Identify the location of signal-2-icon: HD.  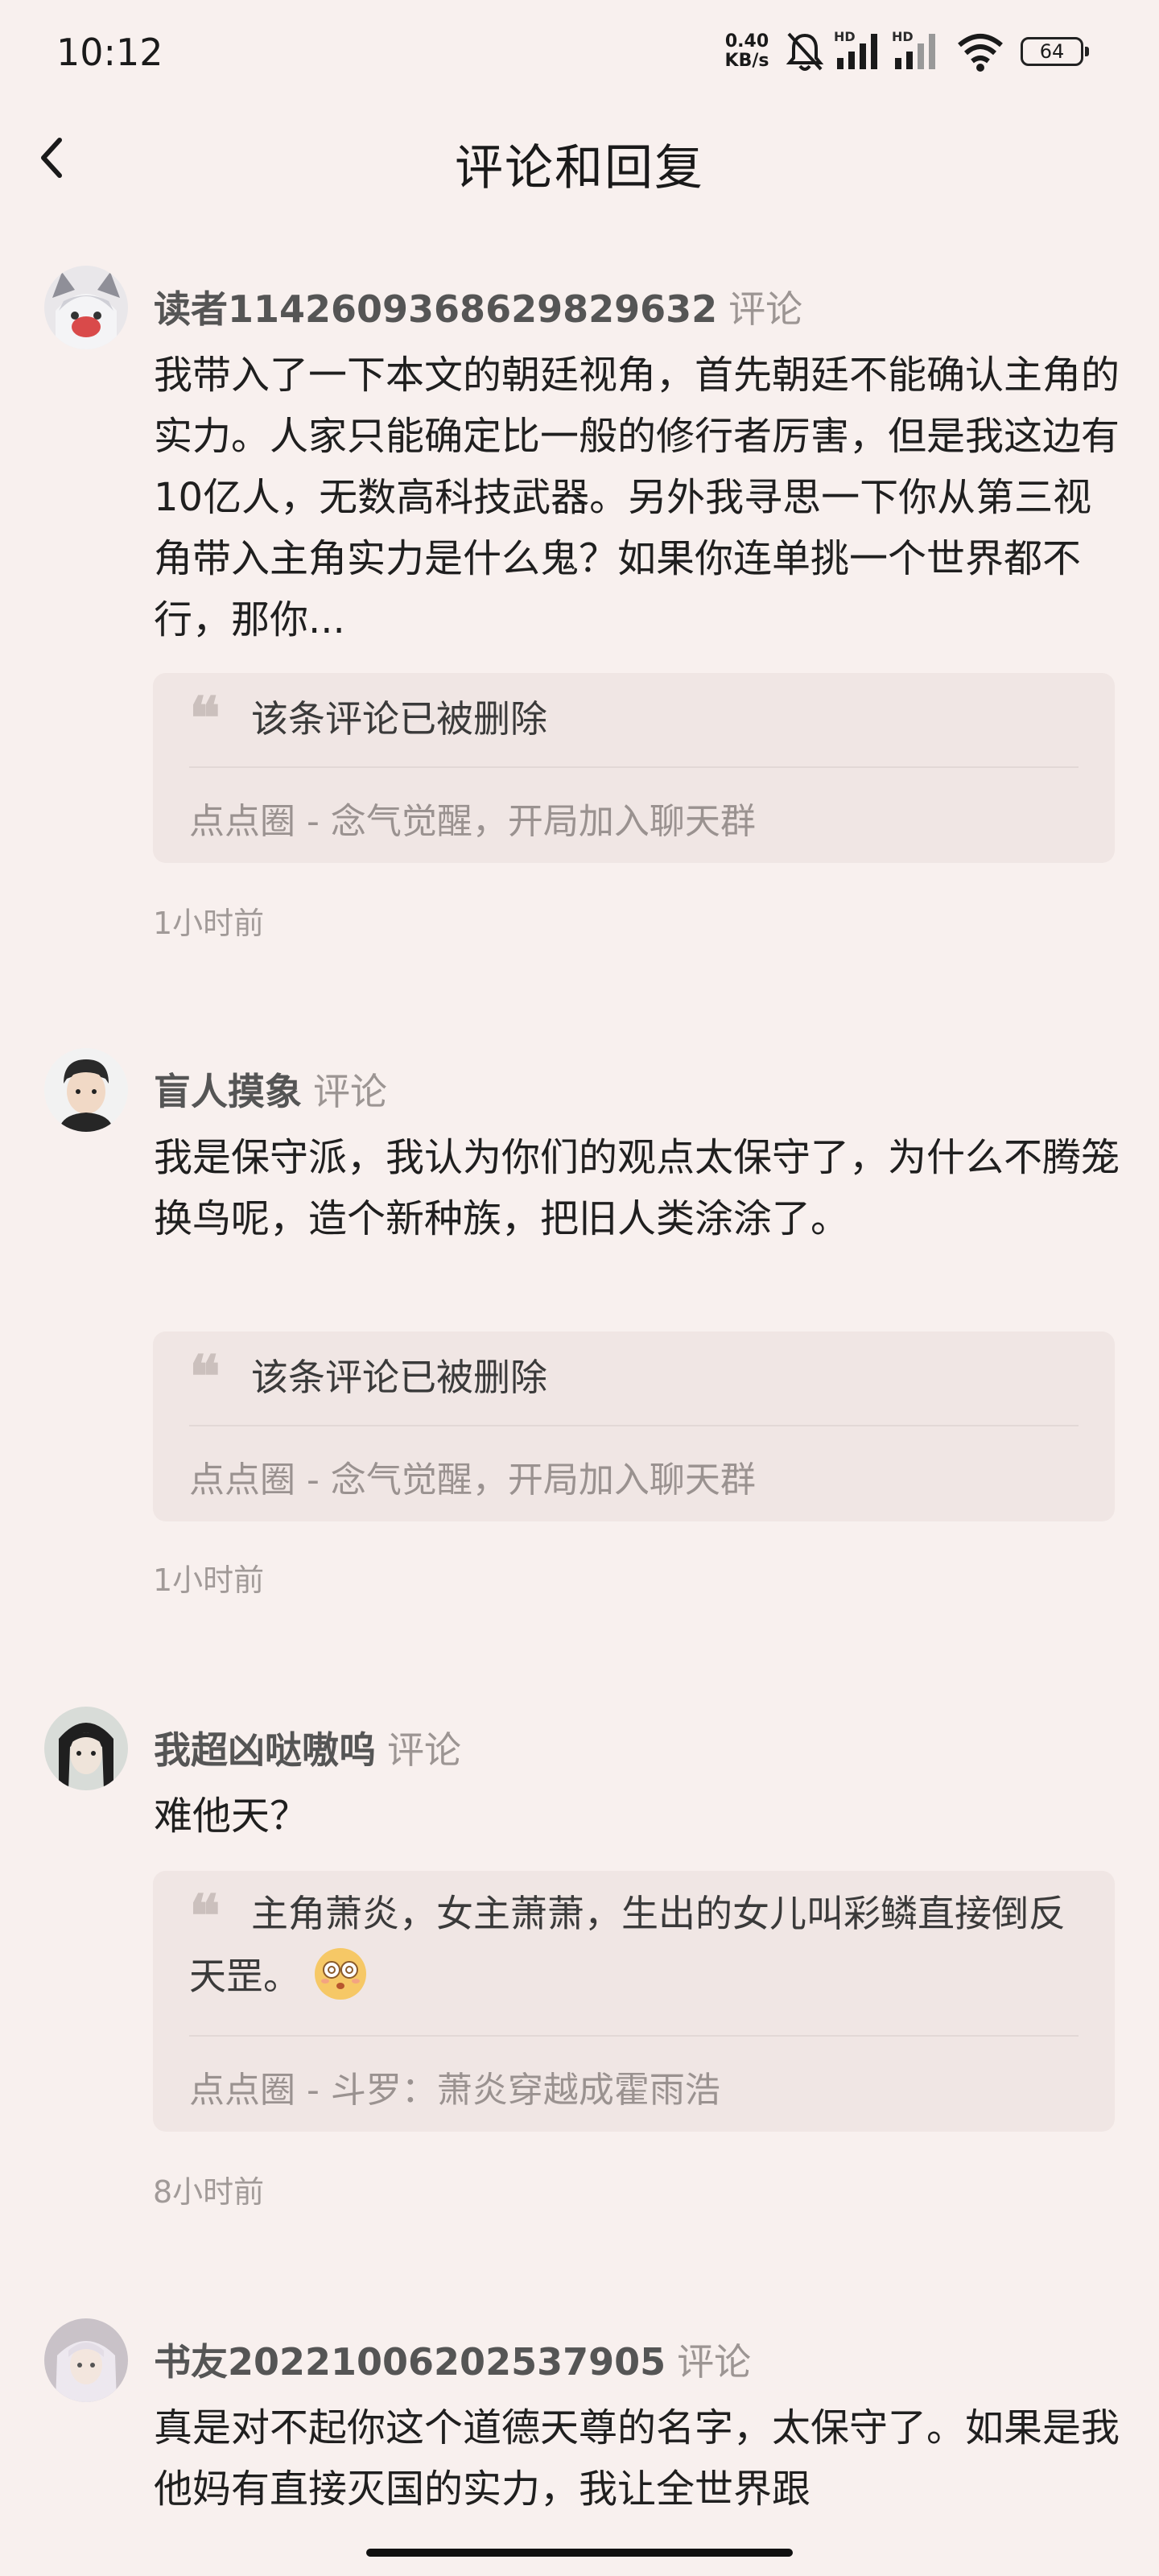
(918, 50).